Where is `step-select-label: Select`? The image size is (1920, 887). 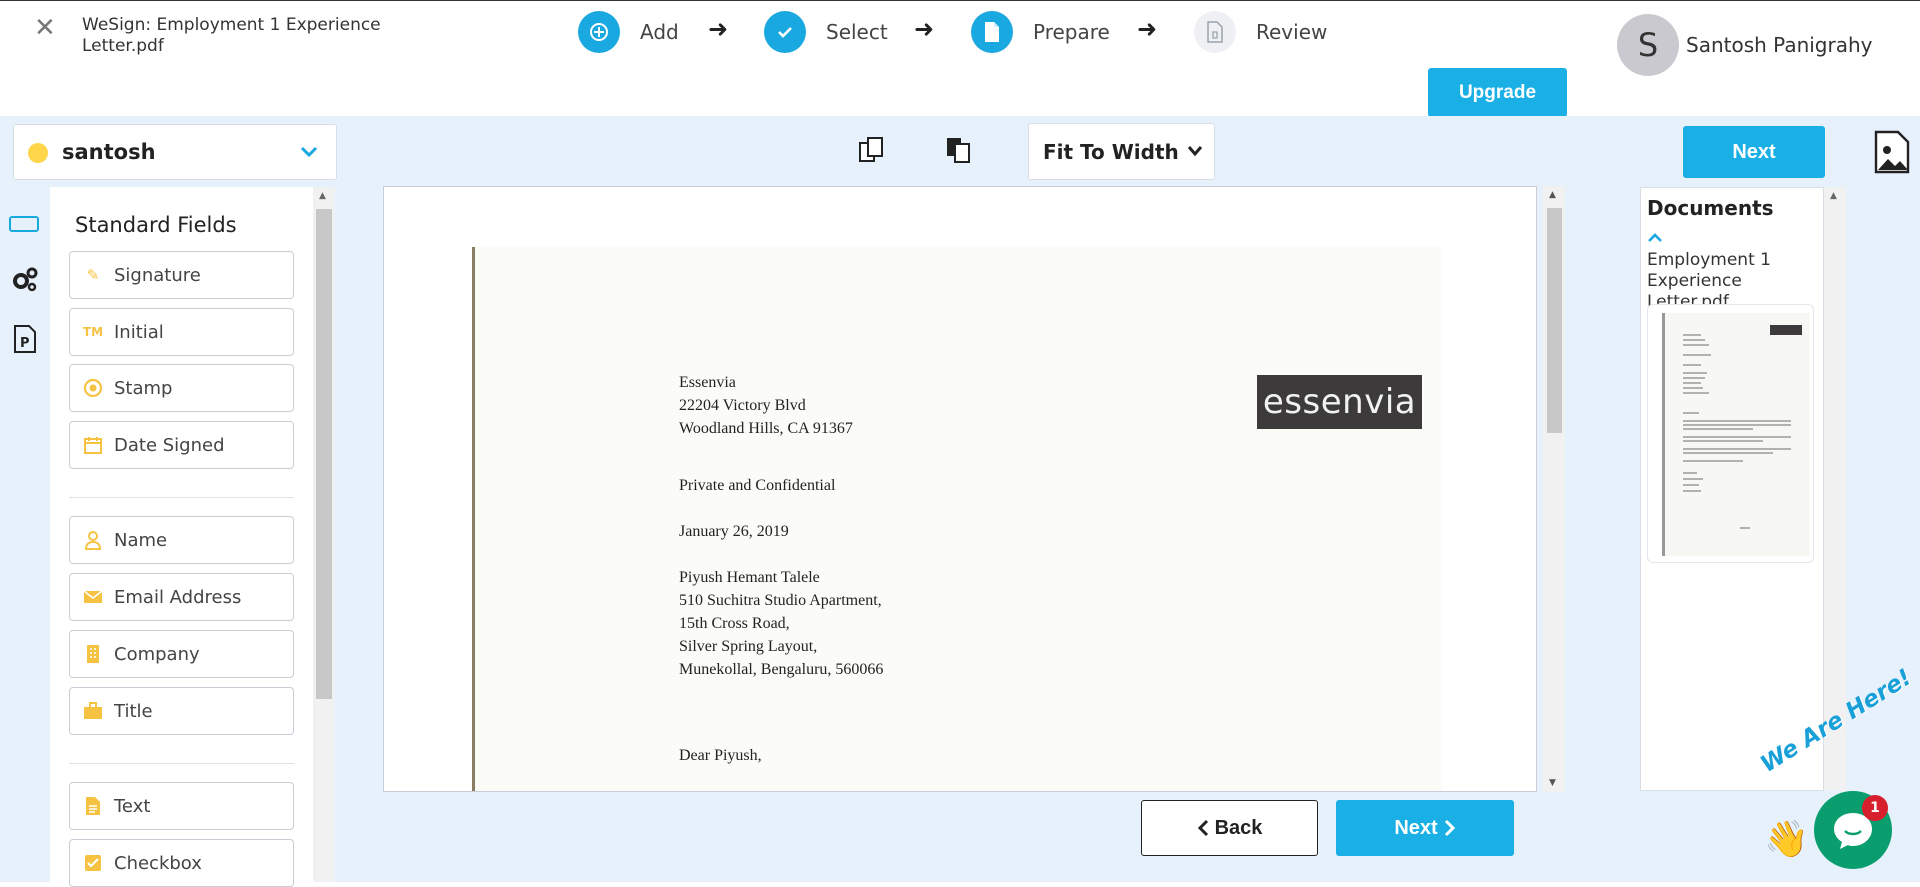 step-select-label: Select is located at coordinates (857, 32).